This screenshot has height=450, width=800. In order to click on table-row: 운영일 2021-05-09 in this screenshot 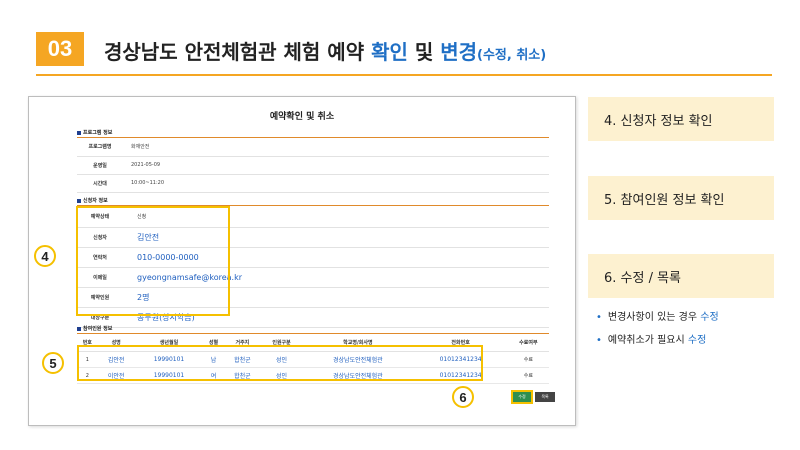, I will do `click(313, 165)`.